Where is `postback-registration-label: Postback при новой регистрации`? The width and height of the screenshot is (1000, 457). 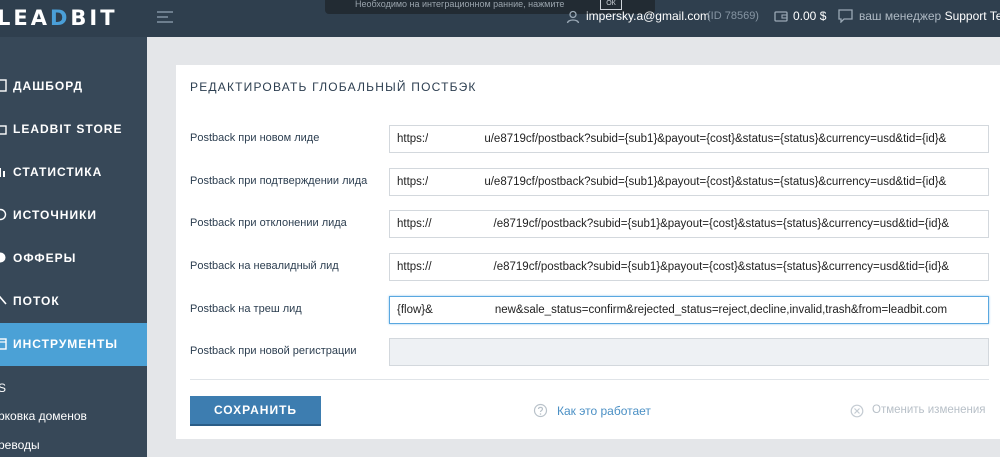
postback-registration-label: Postback при новой регистрации is located at coordinates (273, 351).